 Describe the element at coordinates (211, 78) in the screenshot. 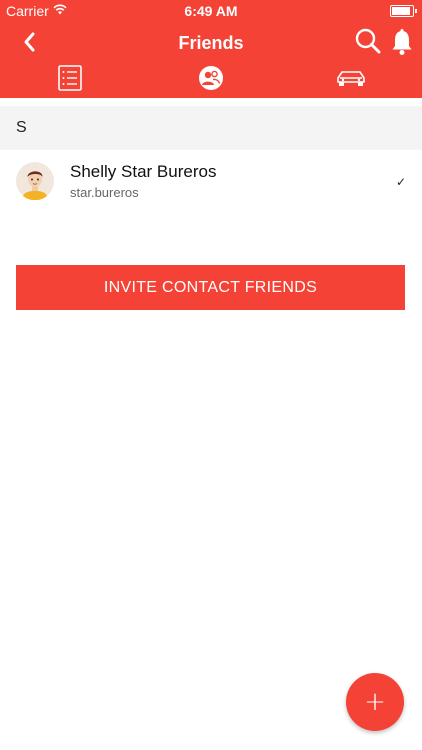

I see `friends-icon` at that location.